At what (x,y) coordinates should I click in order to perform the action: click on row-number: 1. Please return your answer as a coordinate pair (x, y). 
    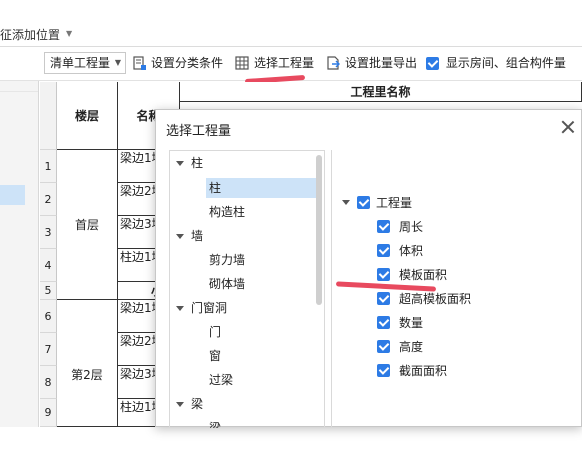
    Looking at the image, I should click on (48, 166).